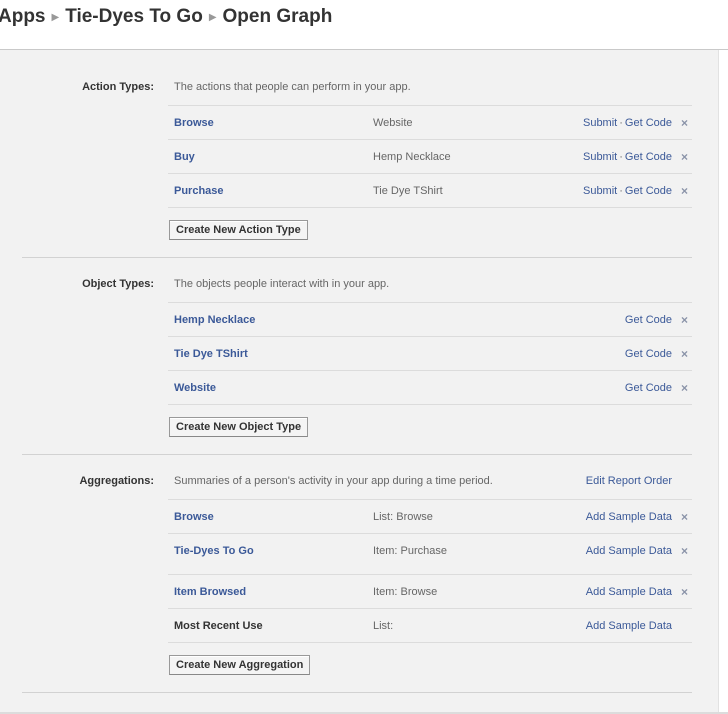 This screenshot has width=728, height=714. I want to click on action-type-row: Buy Hemp Necklace Submit · Get Code ×, so click(430, 156).